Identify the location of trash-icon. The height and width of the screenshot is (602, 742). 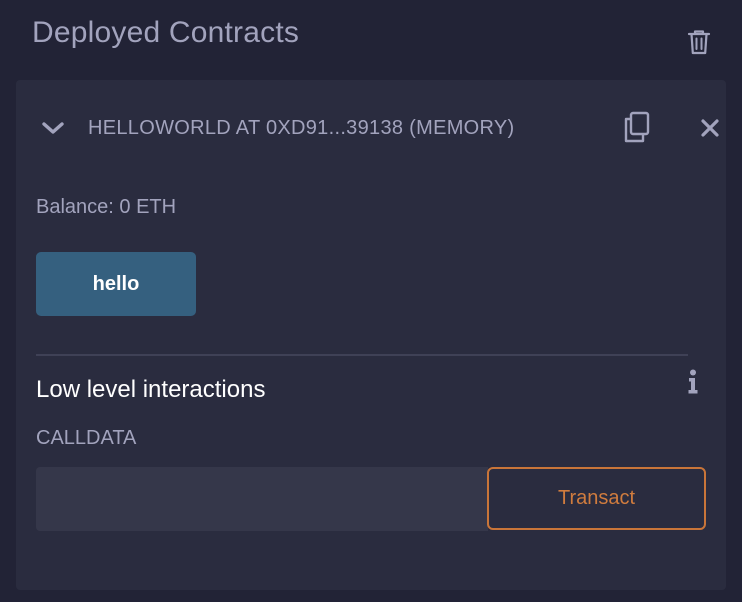
(699, 42).